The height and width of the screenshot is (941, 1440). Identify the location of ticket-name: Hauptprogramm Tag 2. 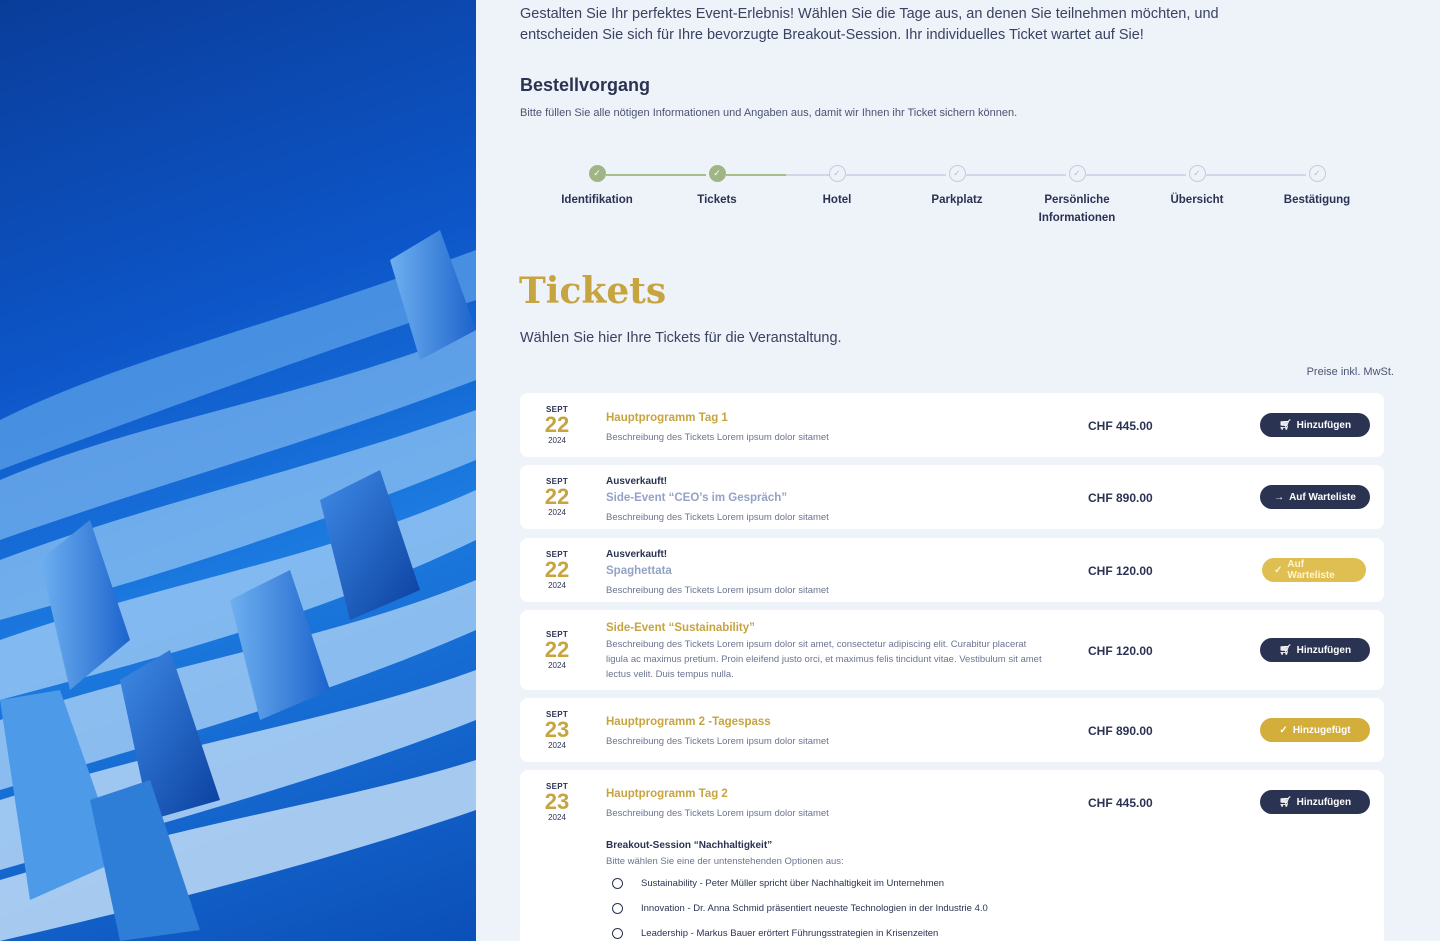
(667, 794).